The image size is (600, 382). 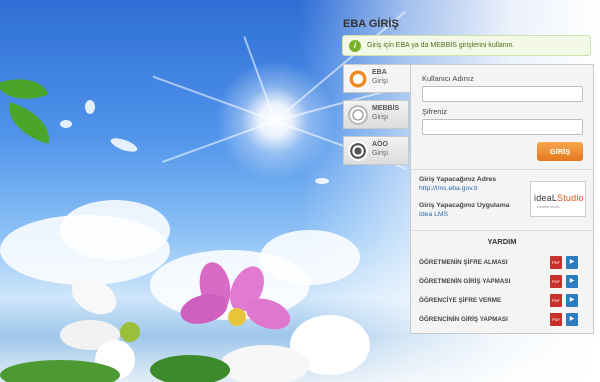 I want to click on application-label: Giriş Yapacağınız Uygulama, so click(x=464, y=205).